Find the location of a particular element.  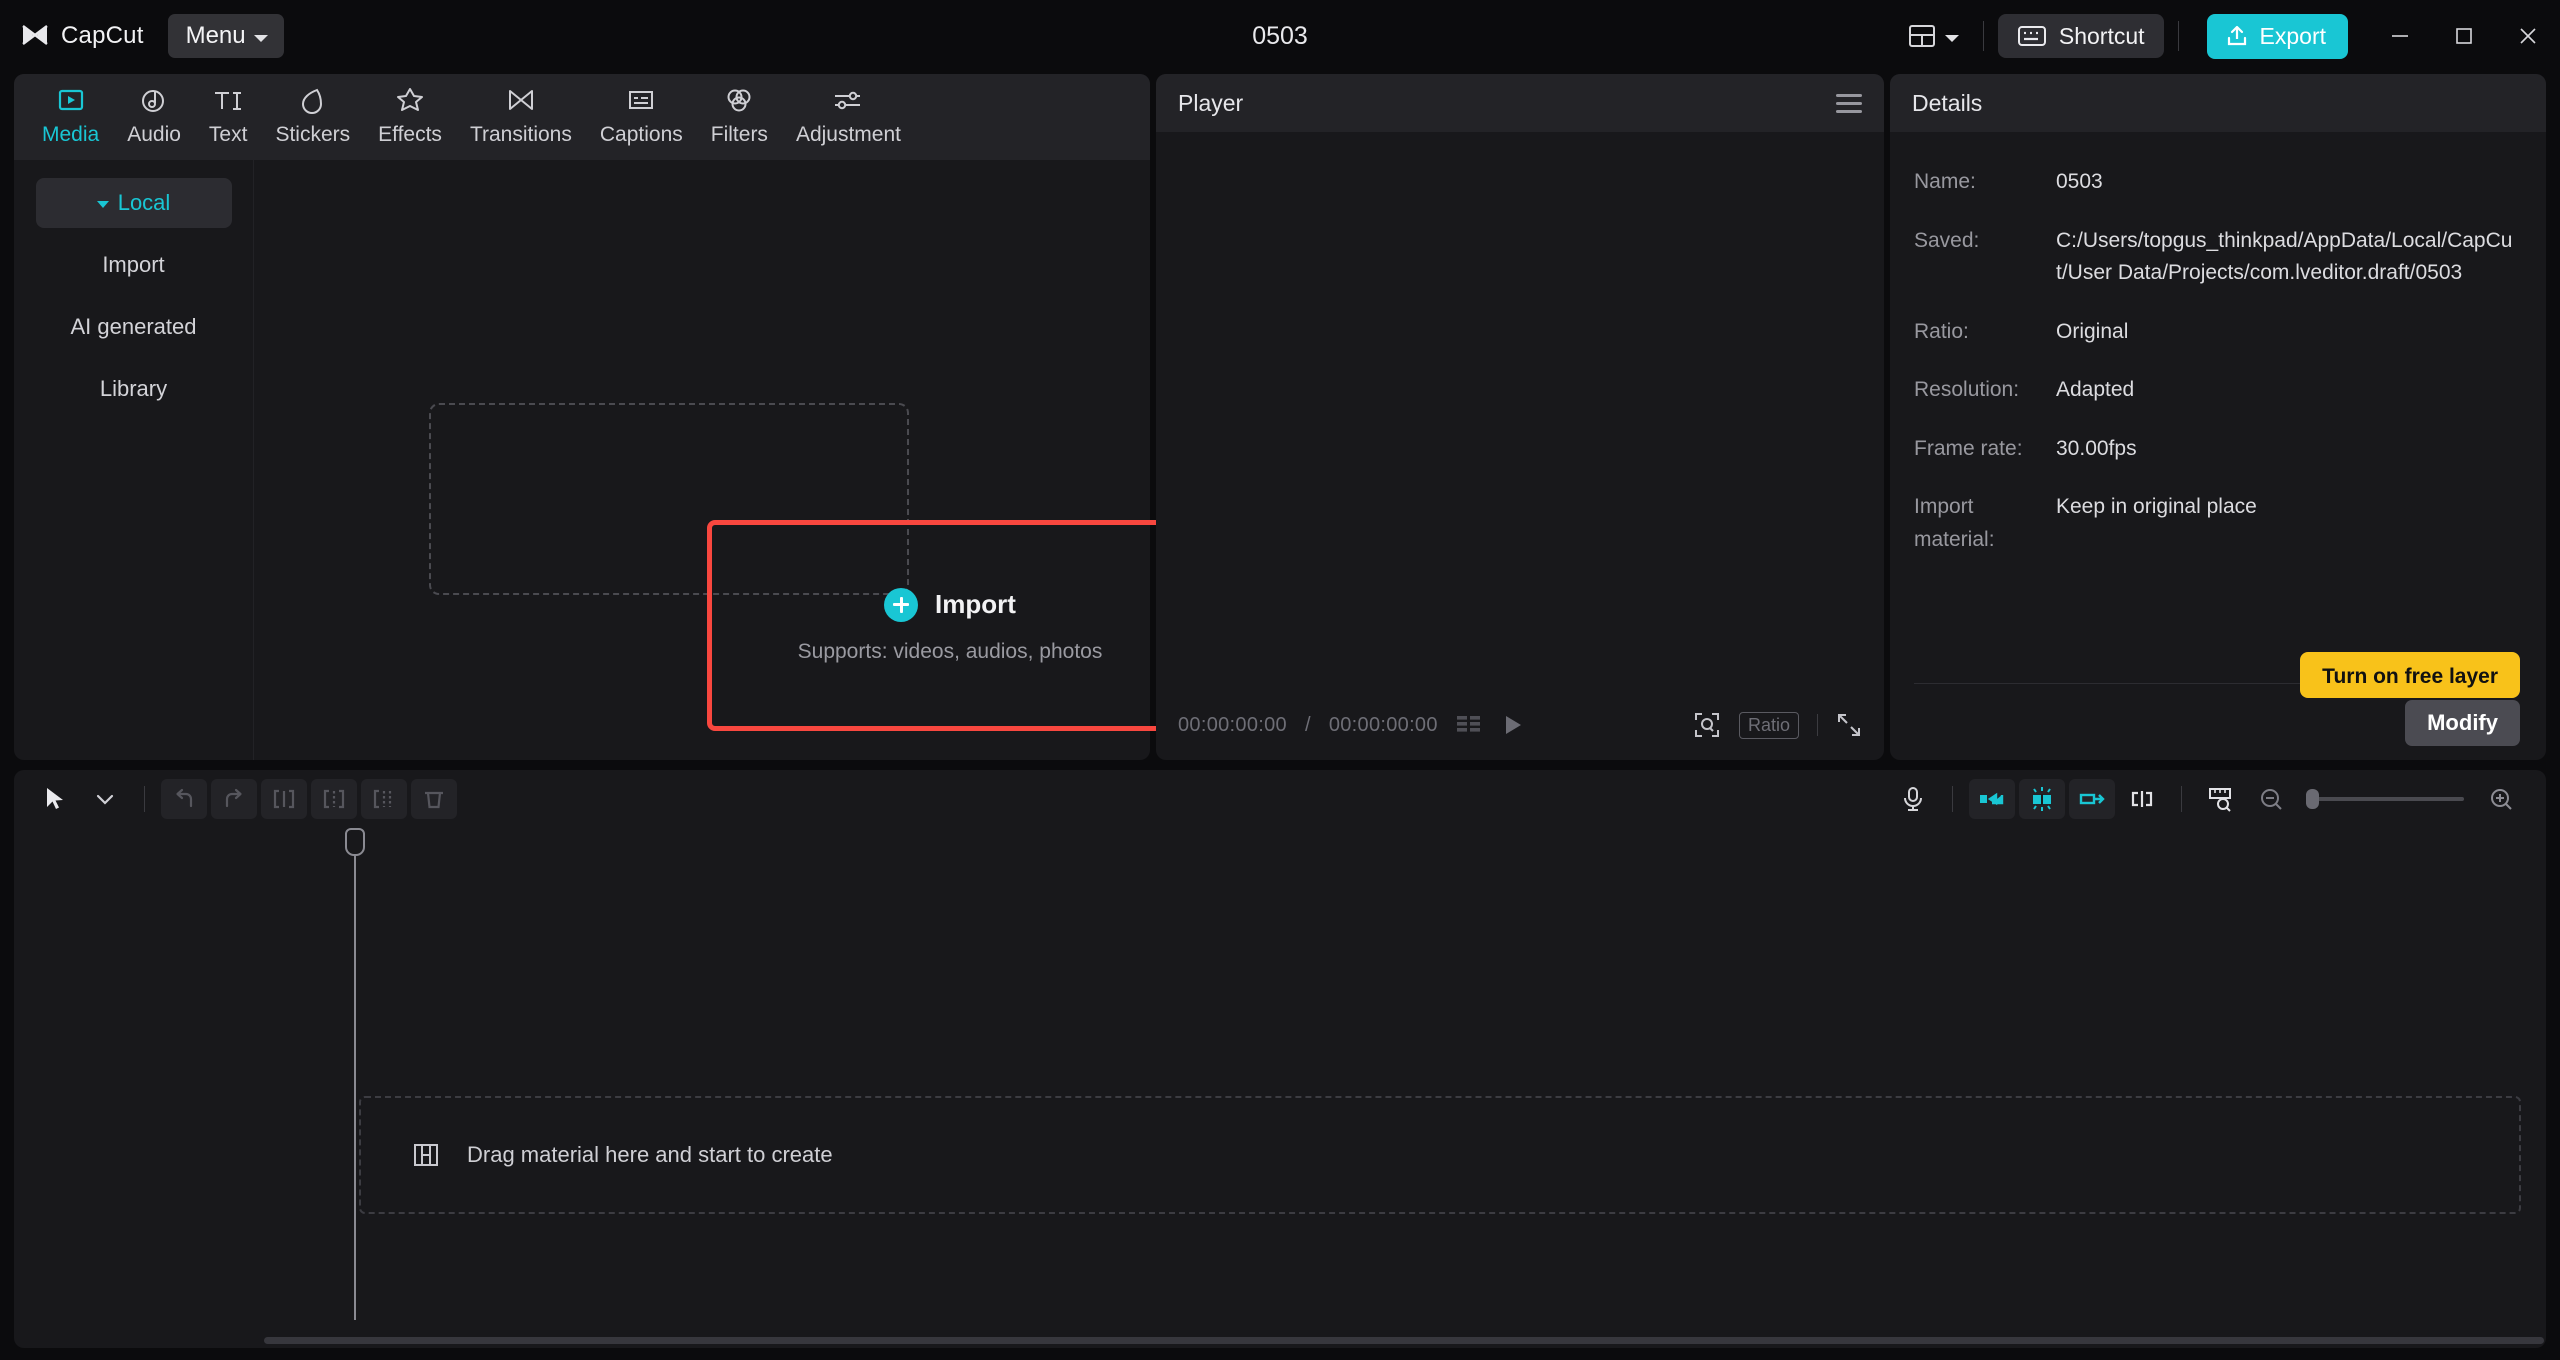

tab-transitions: Transitions is located at coordinates (521, 110).